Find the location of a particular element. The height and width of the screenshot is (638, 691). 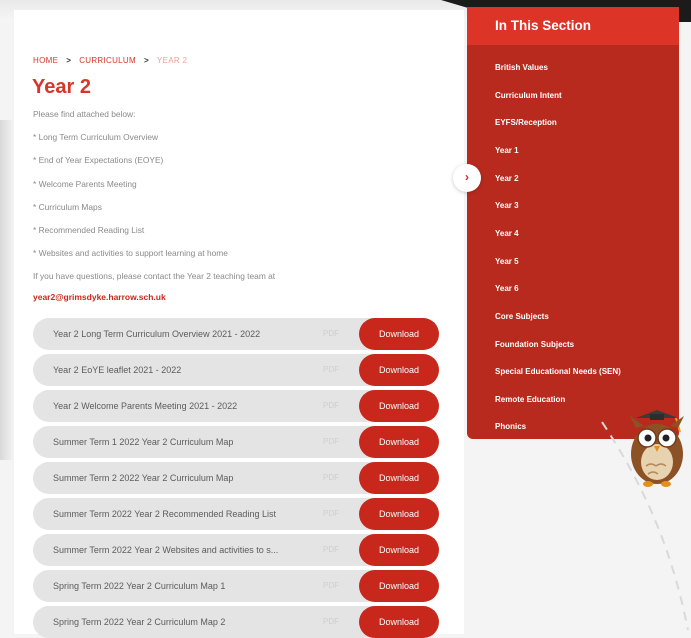

breadcrumb-home: HOME is located at coordinates (45, 60).